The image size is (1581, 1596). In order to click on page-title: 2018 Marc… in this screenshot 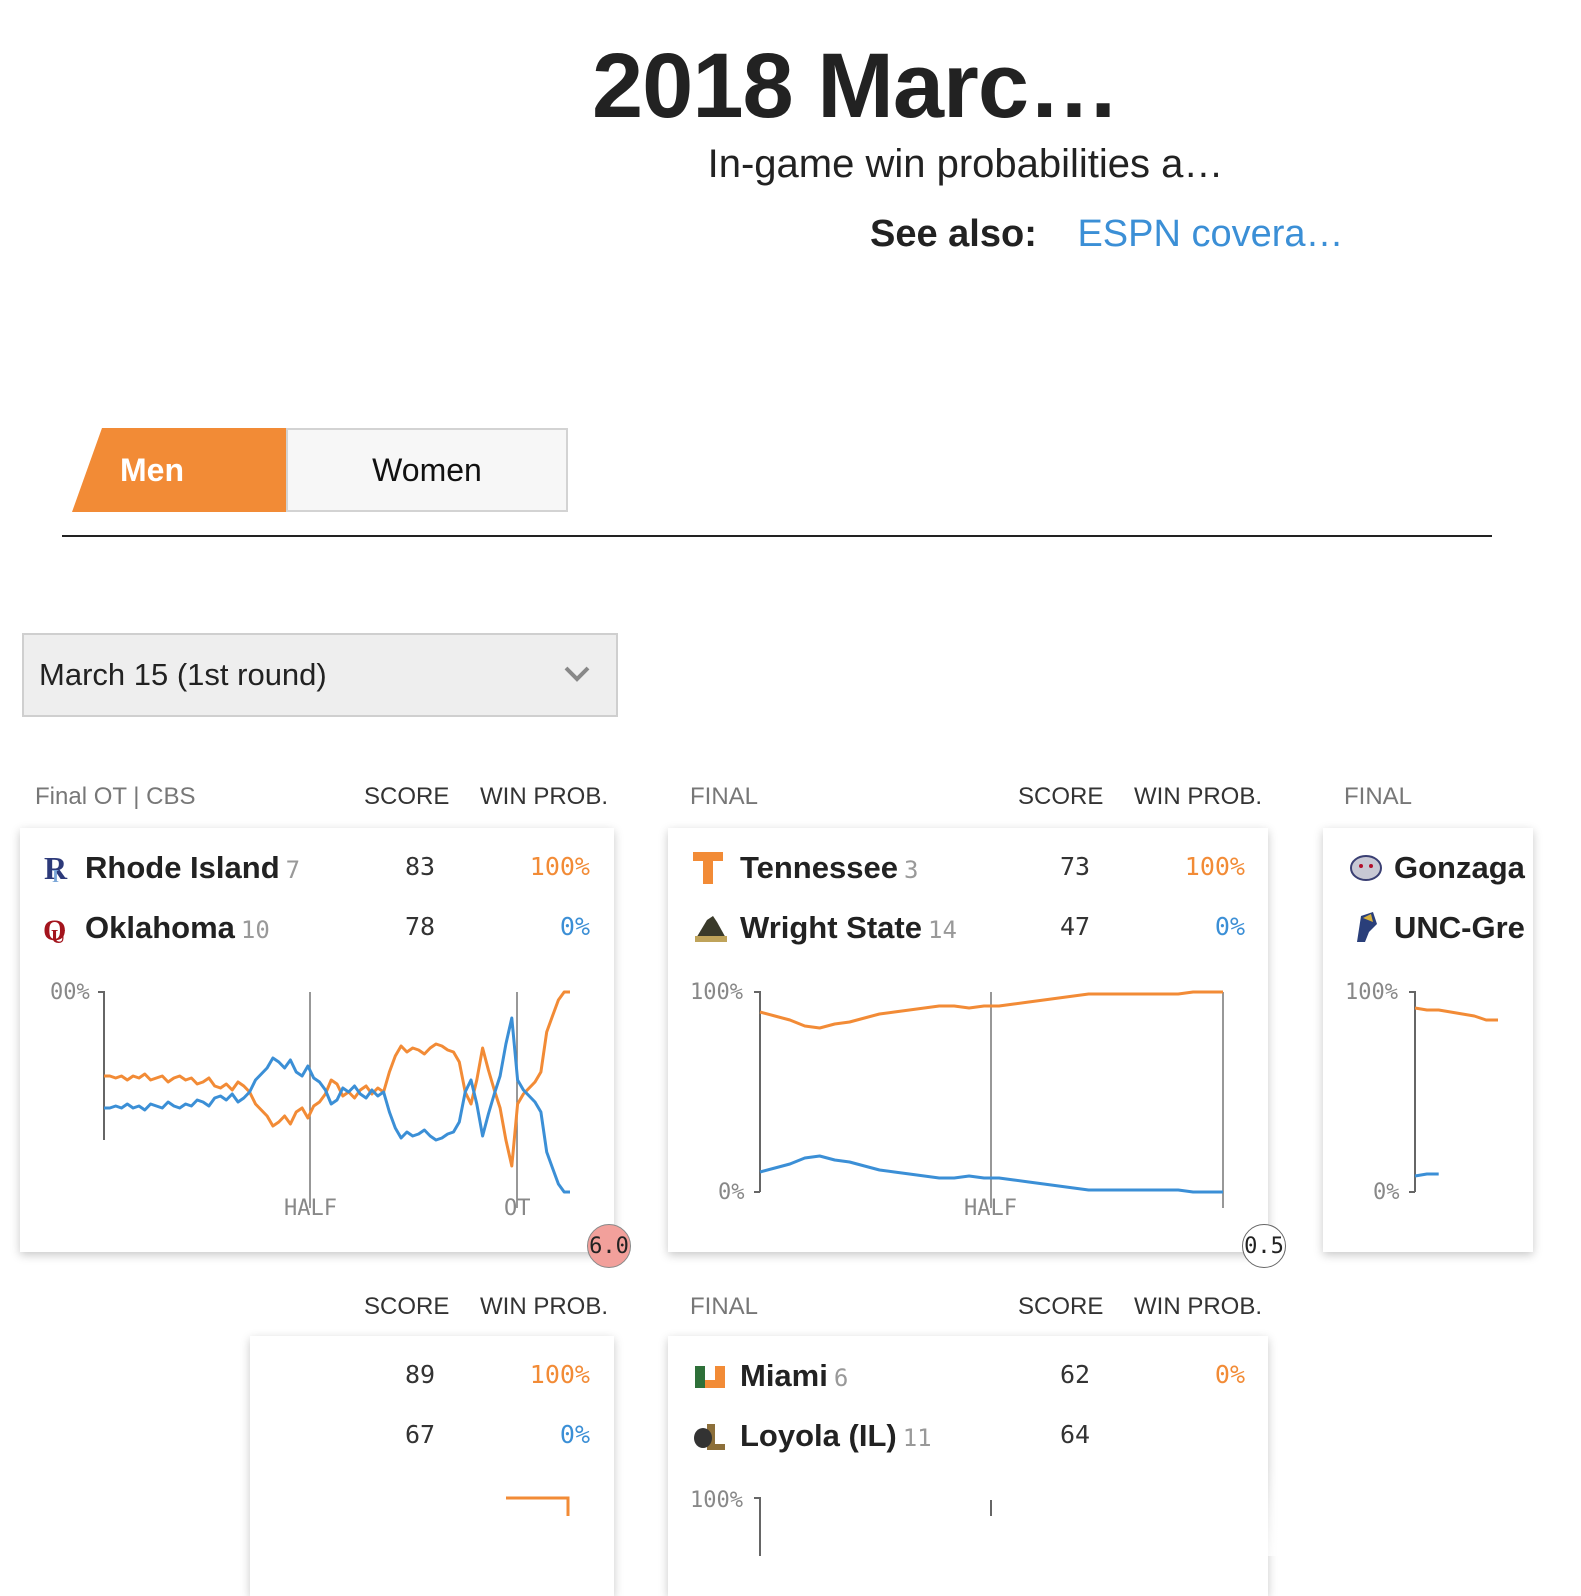, I will do `click(856, 86)`.